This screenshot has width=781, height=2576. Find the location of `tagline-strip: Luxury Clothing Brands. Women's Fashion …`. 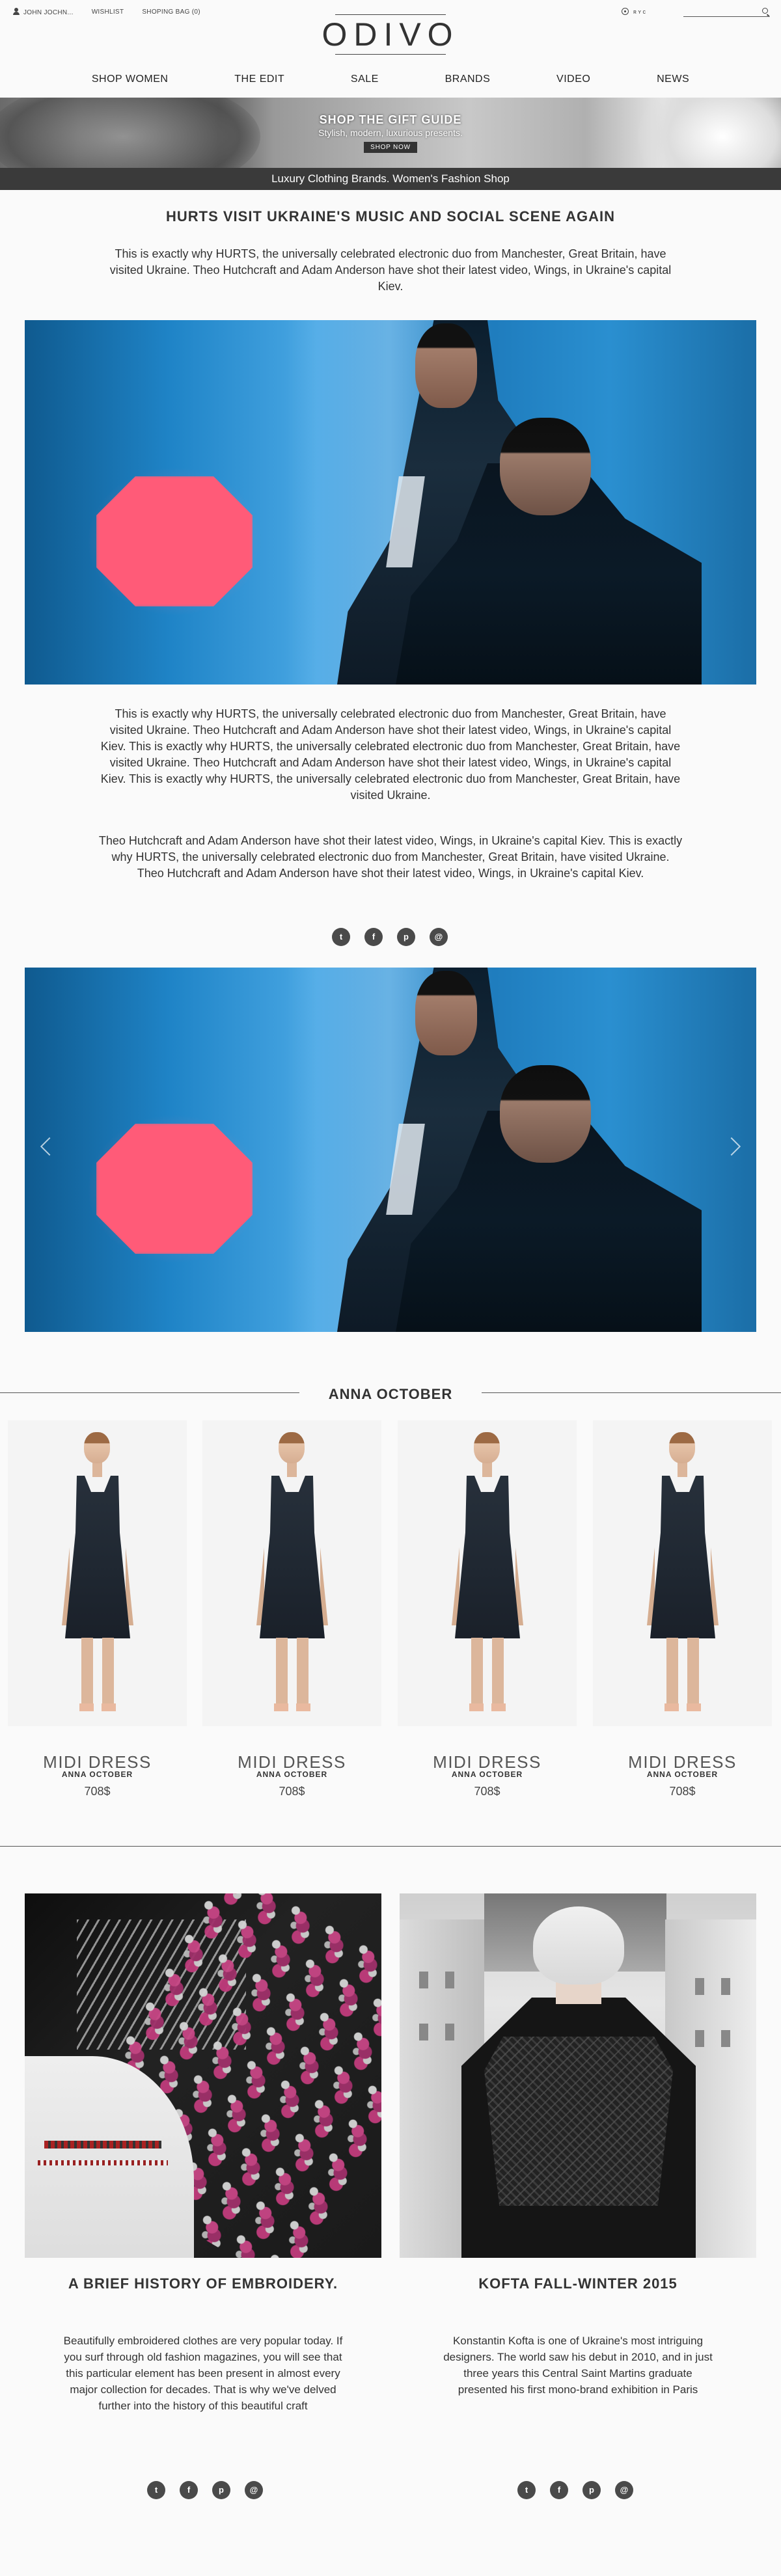

tagline-strip: Luxury Clothing Brands. Women's Fashion … is located at coordinates (390, 179).